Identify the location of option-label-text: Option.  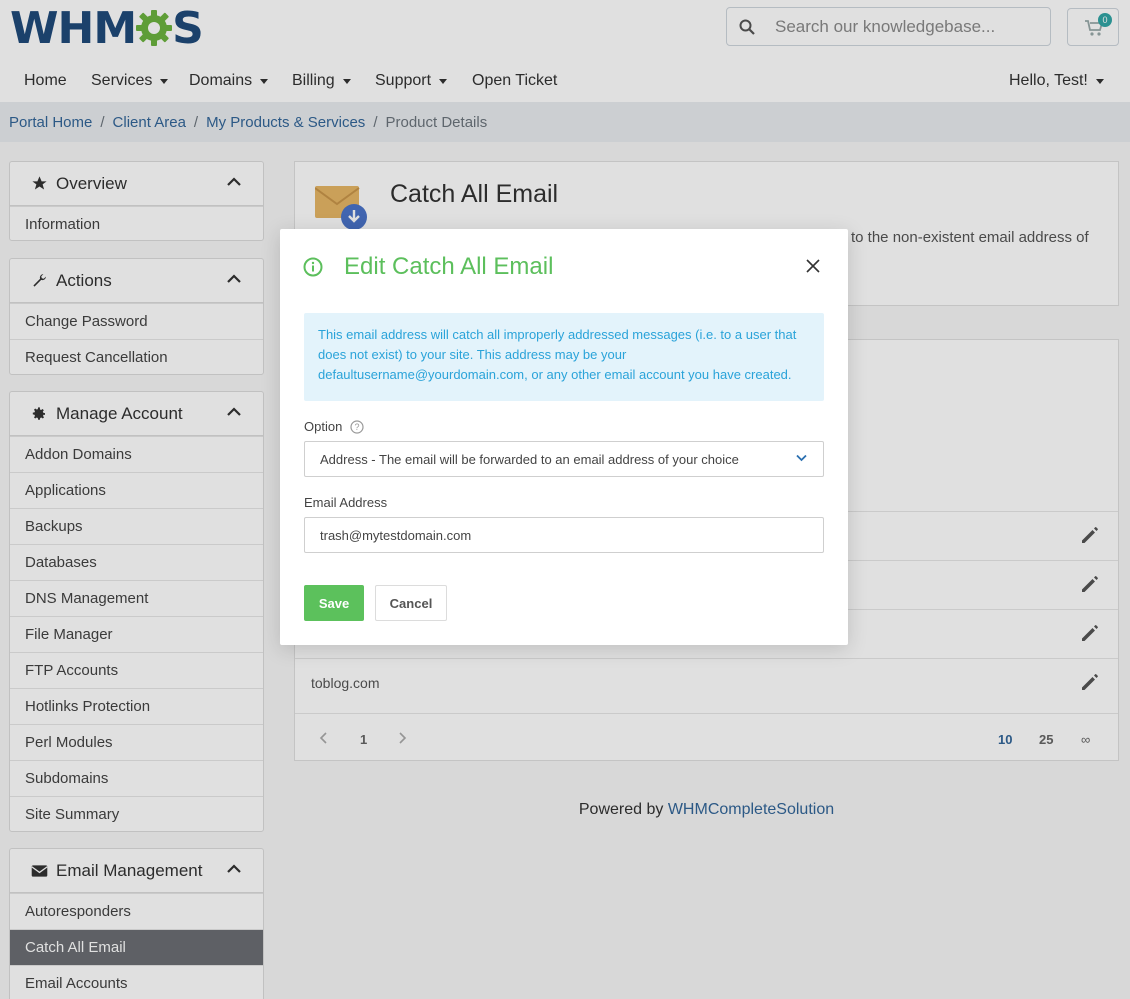
(323, 426).